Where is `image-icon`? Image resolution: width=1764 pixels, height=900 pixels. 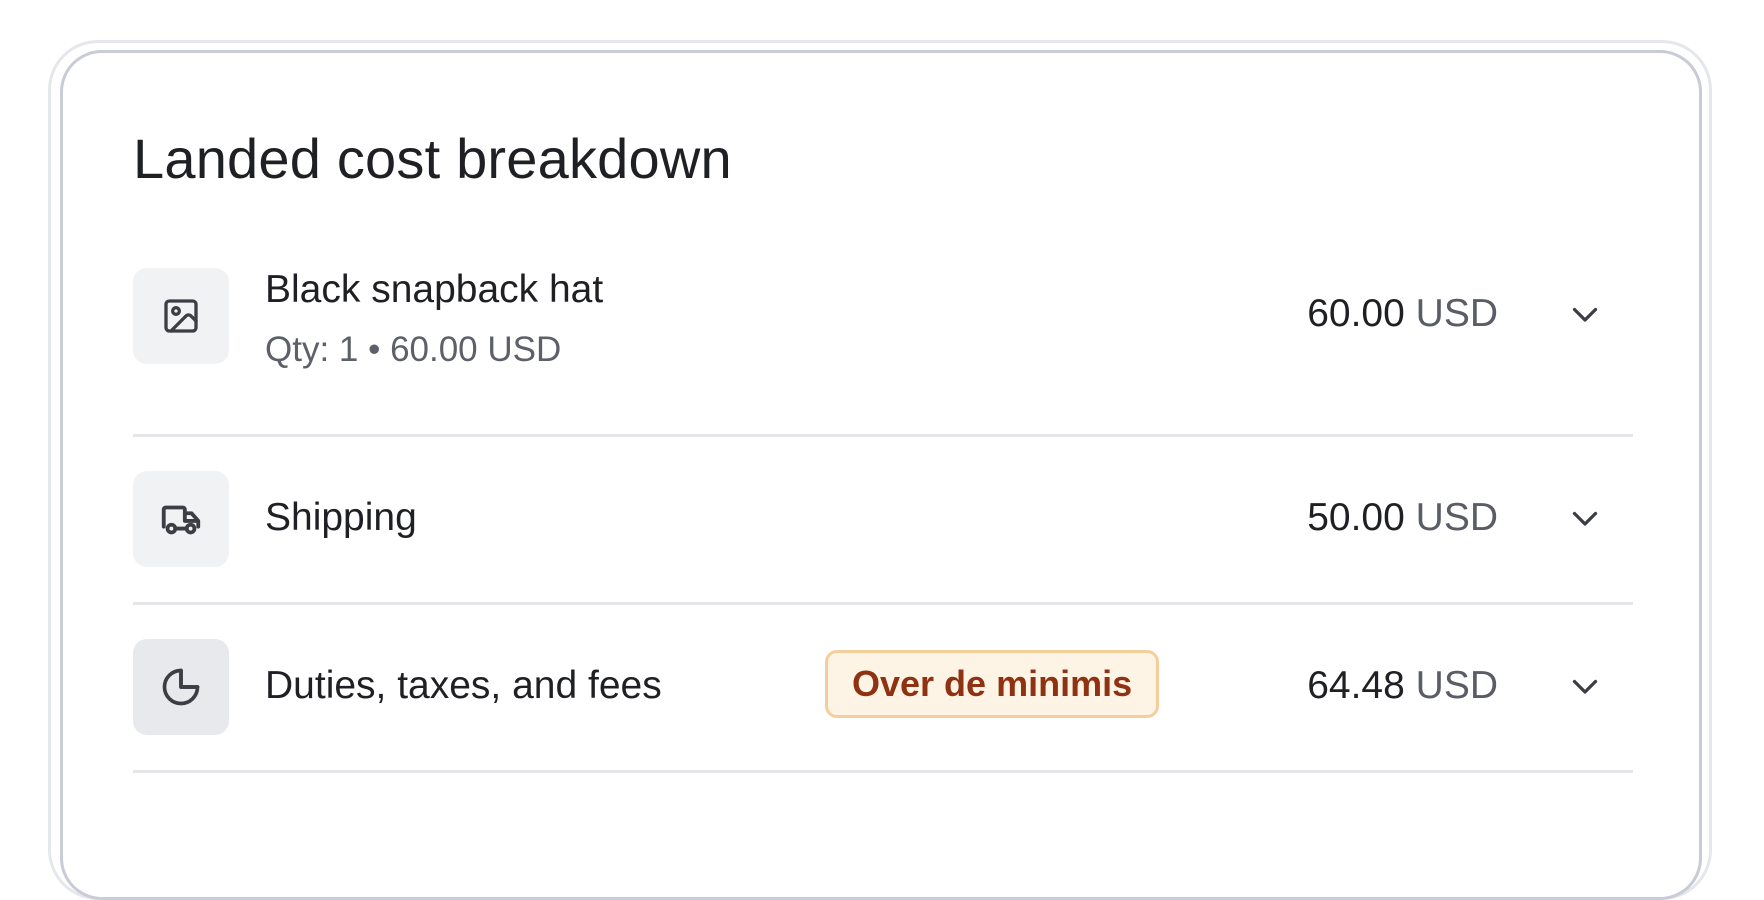
image-icon is located at coordinates (181, 316).